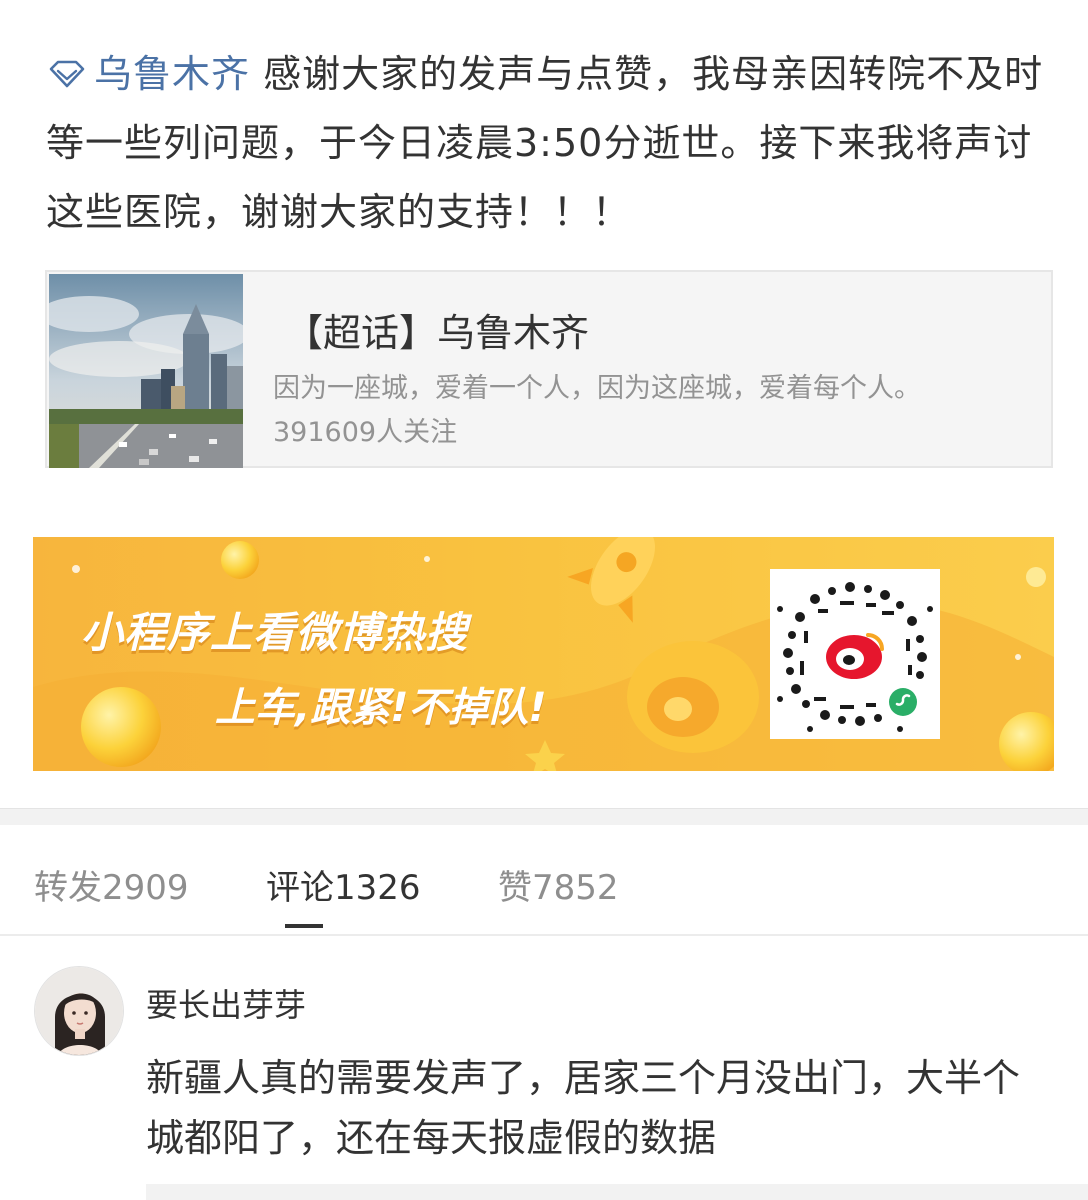  I want to click on comment-text: 新疆人真的需要发声了，居家三个月没出门，大半个城都阳了，还在每天报虚假的数据, so click(583, 1108).